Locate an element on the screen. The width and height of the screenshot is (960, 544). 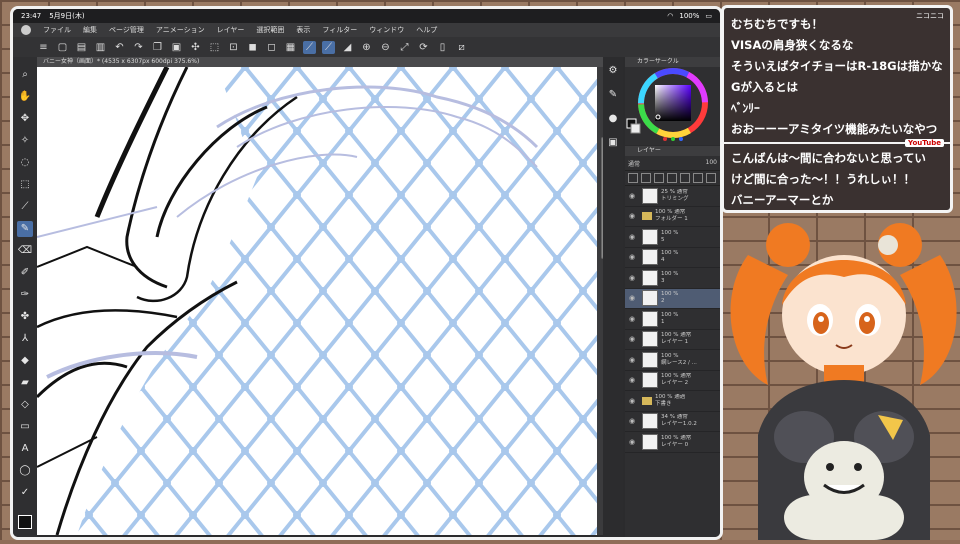
layer-row: ◉ 100 % 5 is located at coordinates (672, 237).